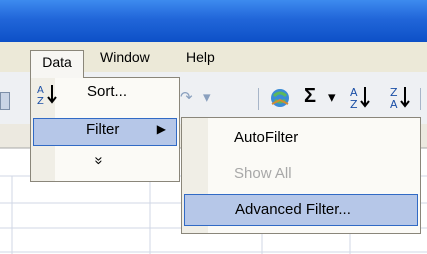  What do you see at coordinates (263, 173) in the screenshot?
I see `submenu-item-show-all-label: Show All` at bounding box center [263, 173].